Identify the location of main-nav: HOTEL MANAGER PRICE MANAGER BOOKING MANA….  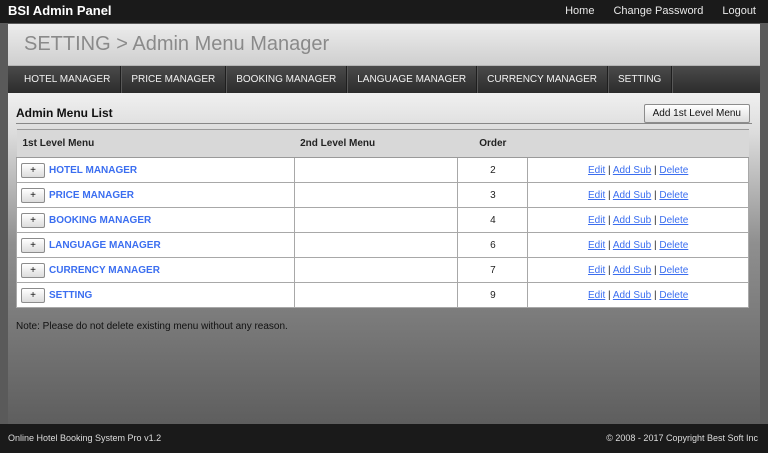
(384, 79).